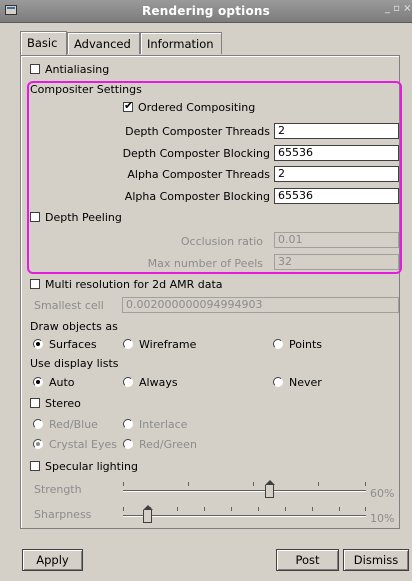  Describe the element at coordinates (73, 424) in the screenshot. I see `stereo-redblue-label: Red/Blue` at that location.